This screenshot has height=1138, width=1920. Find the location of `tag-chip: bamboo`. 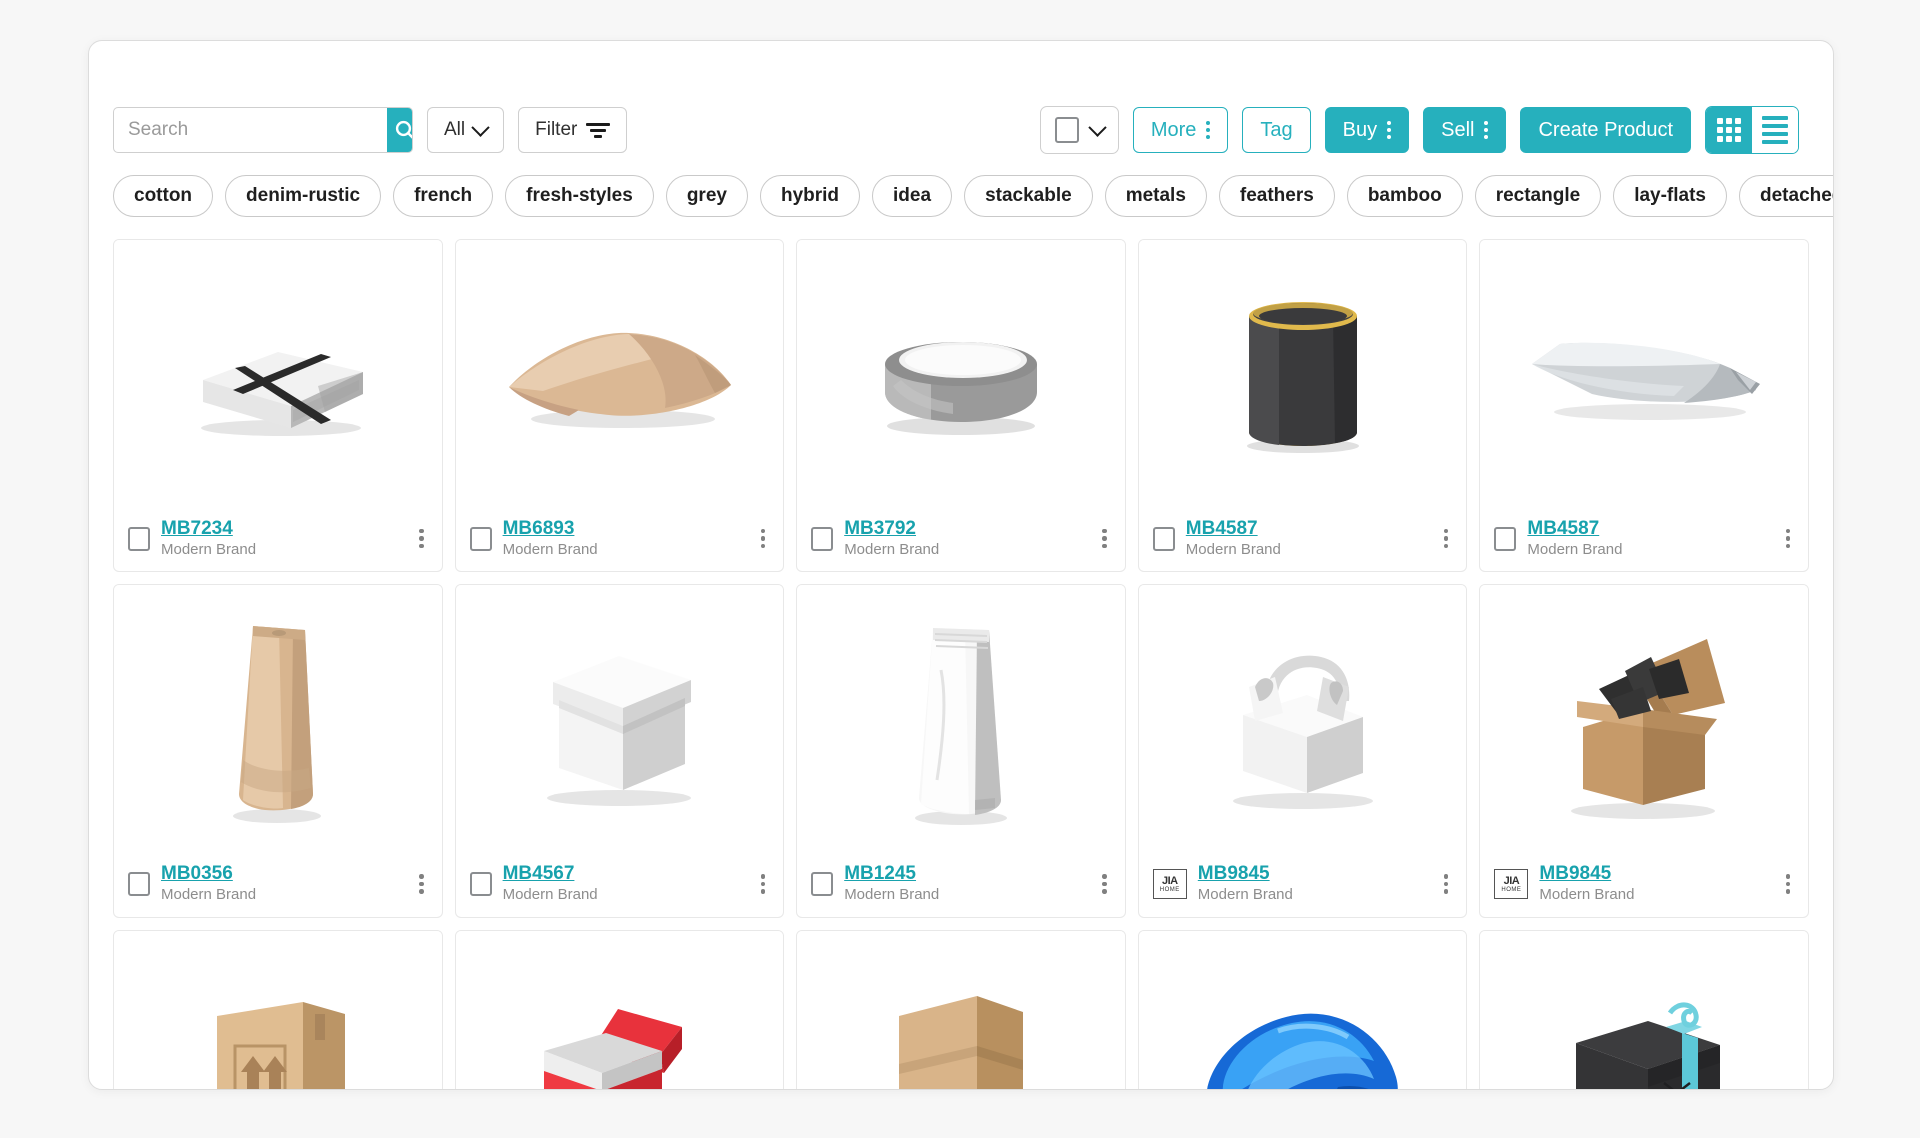

tag-chip: bamboo is located at coordinates (1404, 196).